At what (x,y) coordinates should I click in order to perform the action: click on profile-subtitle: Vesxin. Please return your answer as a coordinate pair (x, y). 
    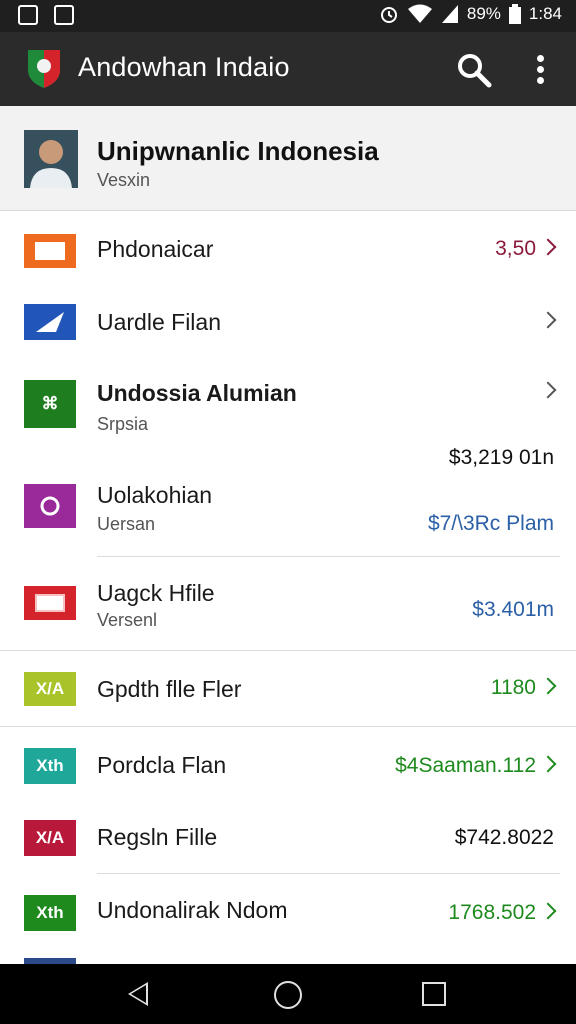
    Looking at the image, I should click on (124, 180).